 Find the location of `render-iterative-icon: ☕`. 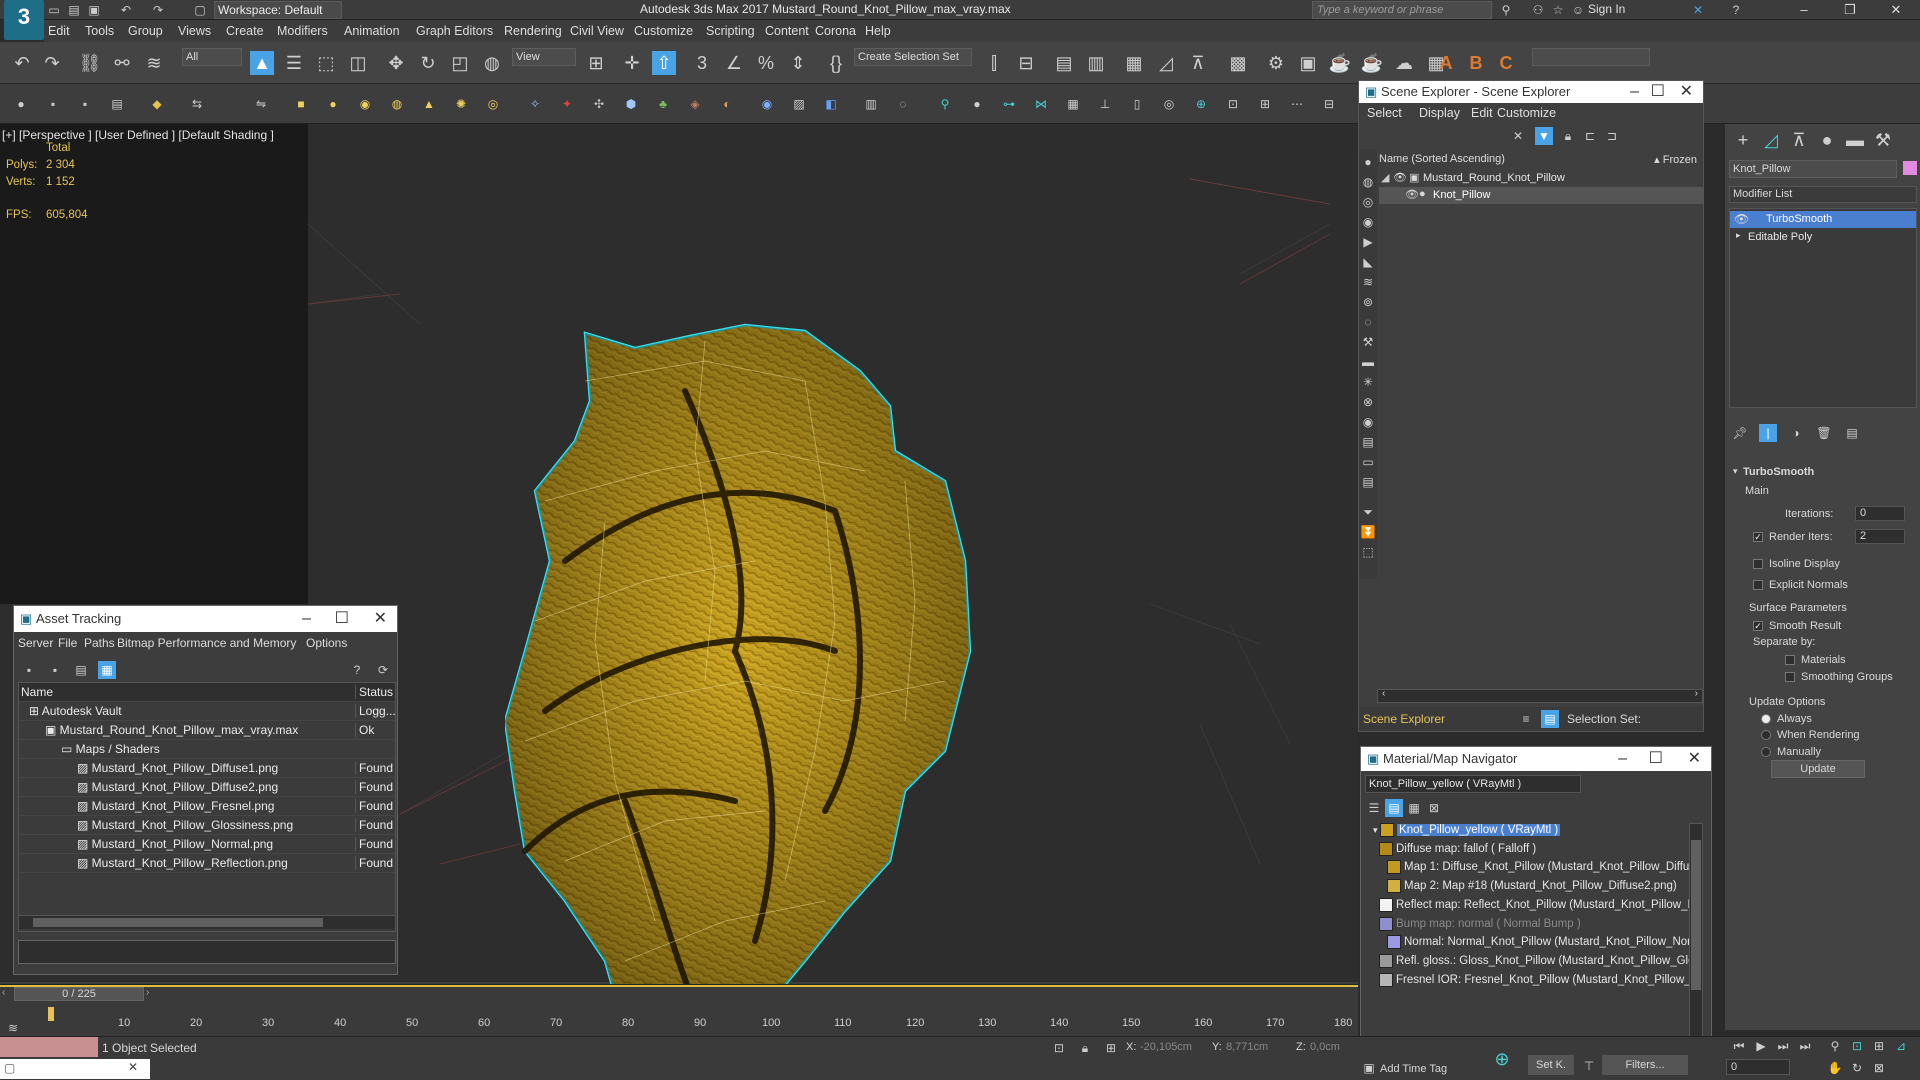

render-iterative-icon: ☕ is located at coordinates (1372, 63).